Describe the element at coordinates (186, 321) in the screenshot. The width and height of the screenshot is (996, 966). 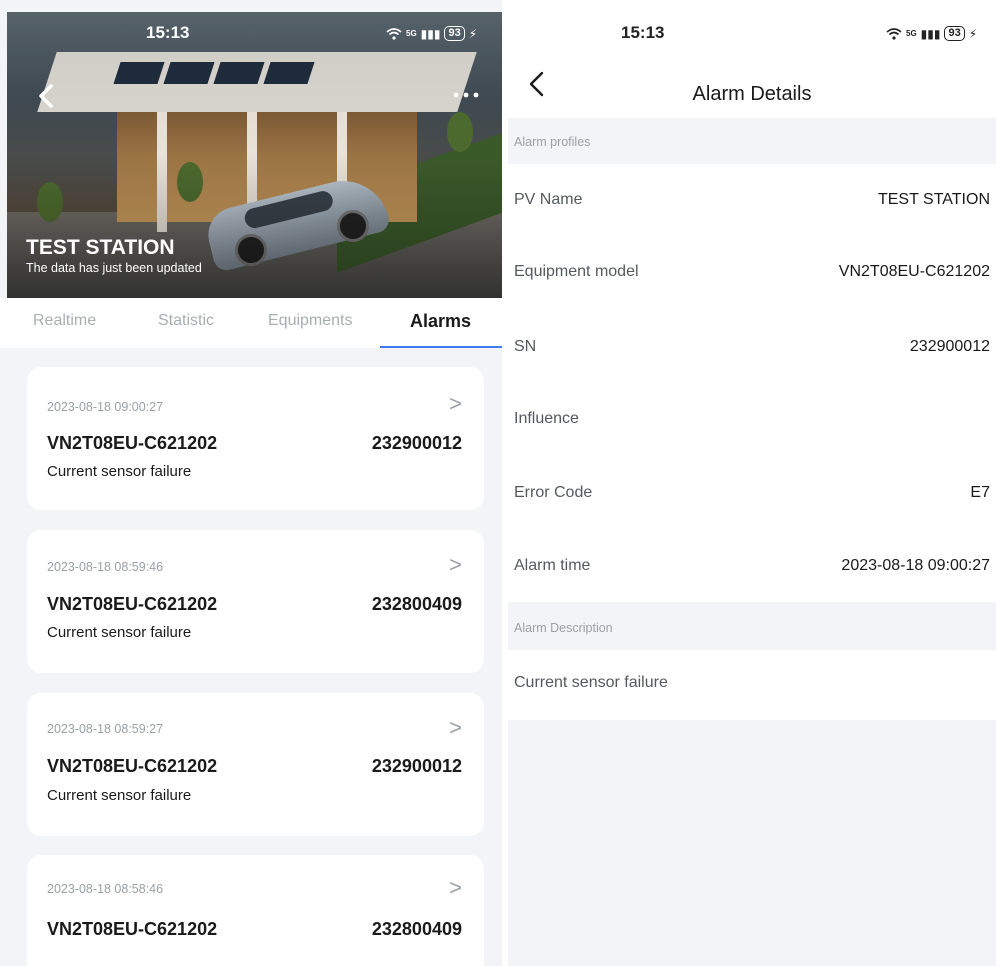
I see `tab-statistic: Statistic` at that location.